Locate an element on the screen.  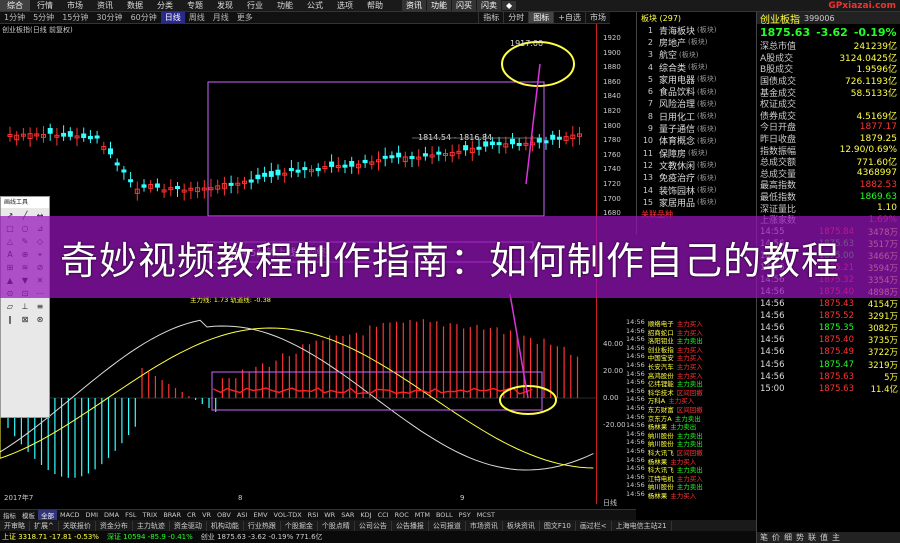
quote-tab-2: 细 is located at coordinates (788, 537).